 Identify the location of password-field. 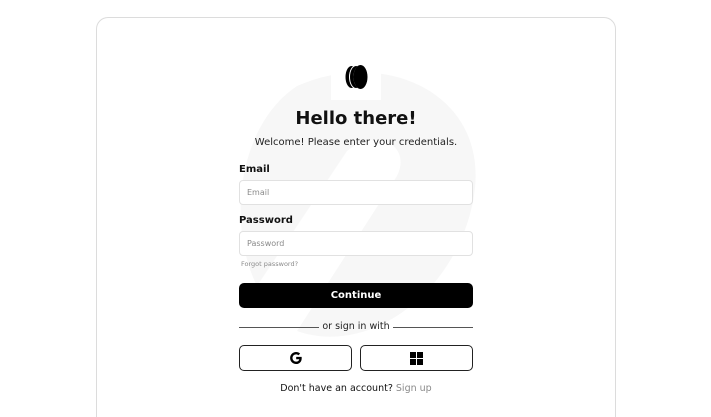
(356, 243).